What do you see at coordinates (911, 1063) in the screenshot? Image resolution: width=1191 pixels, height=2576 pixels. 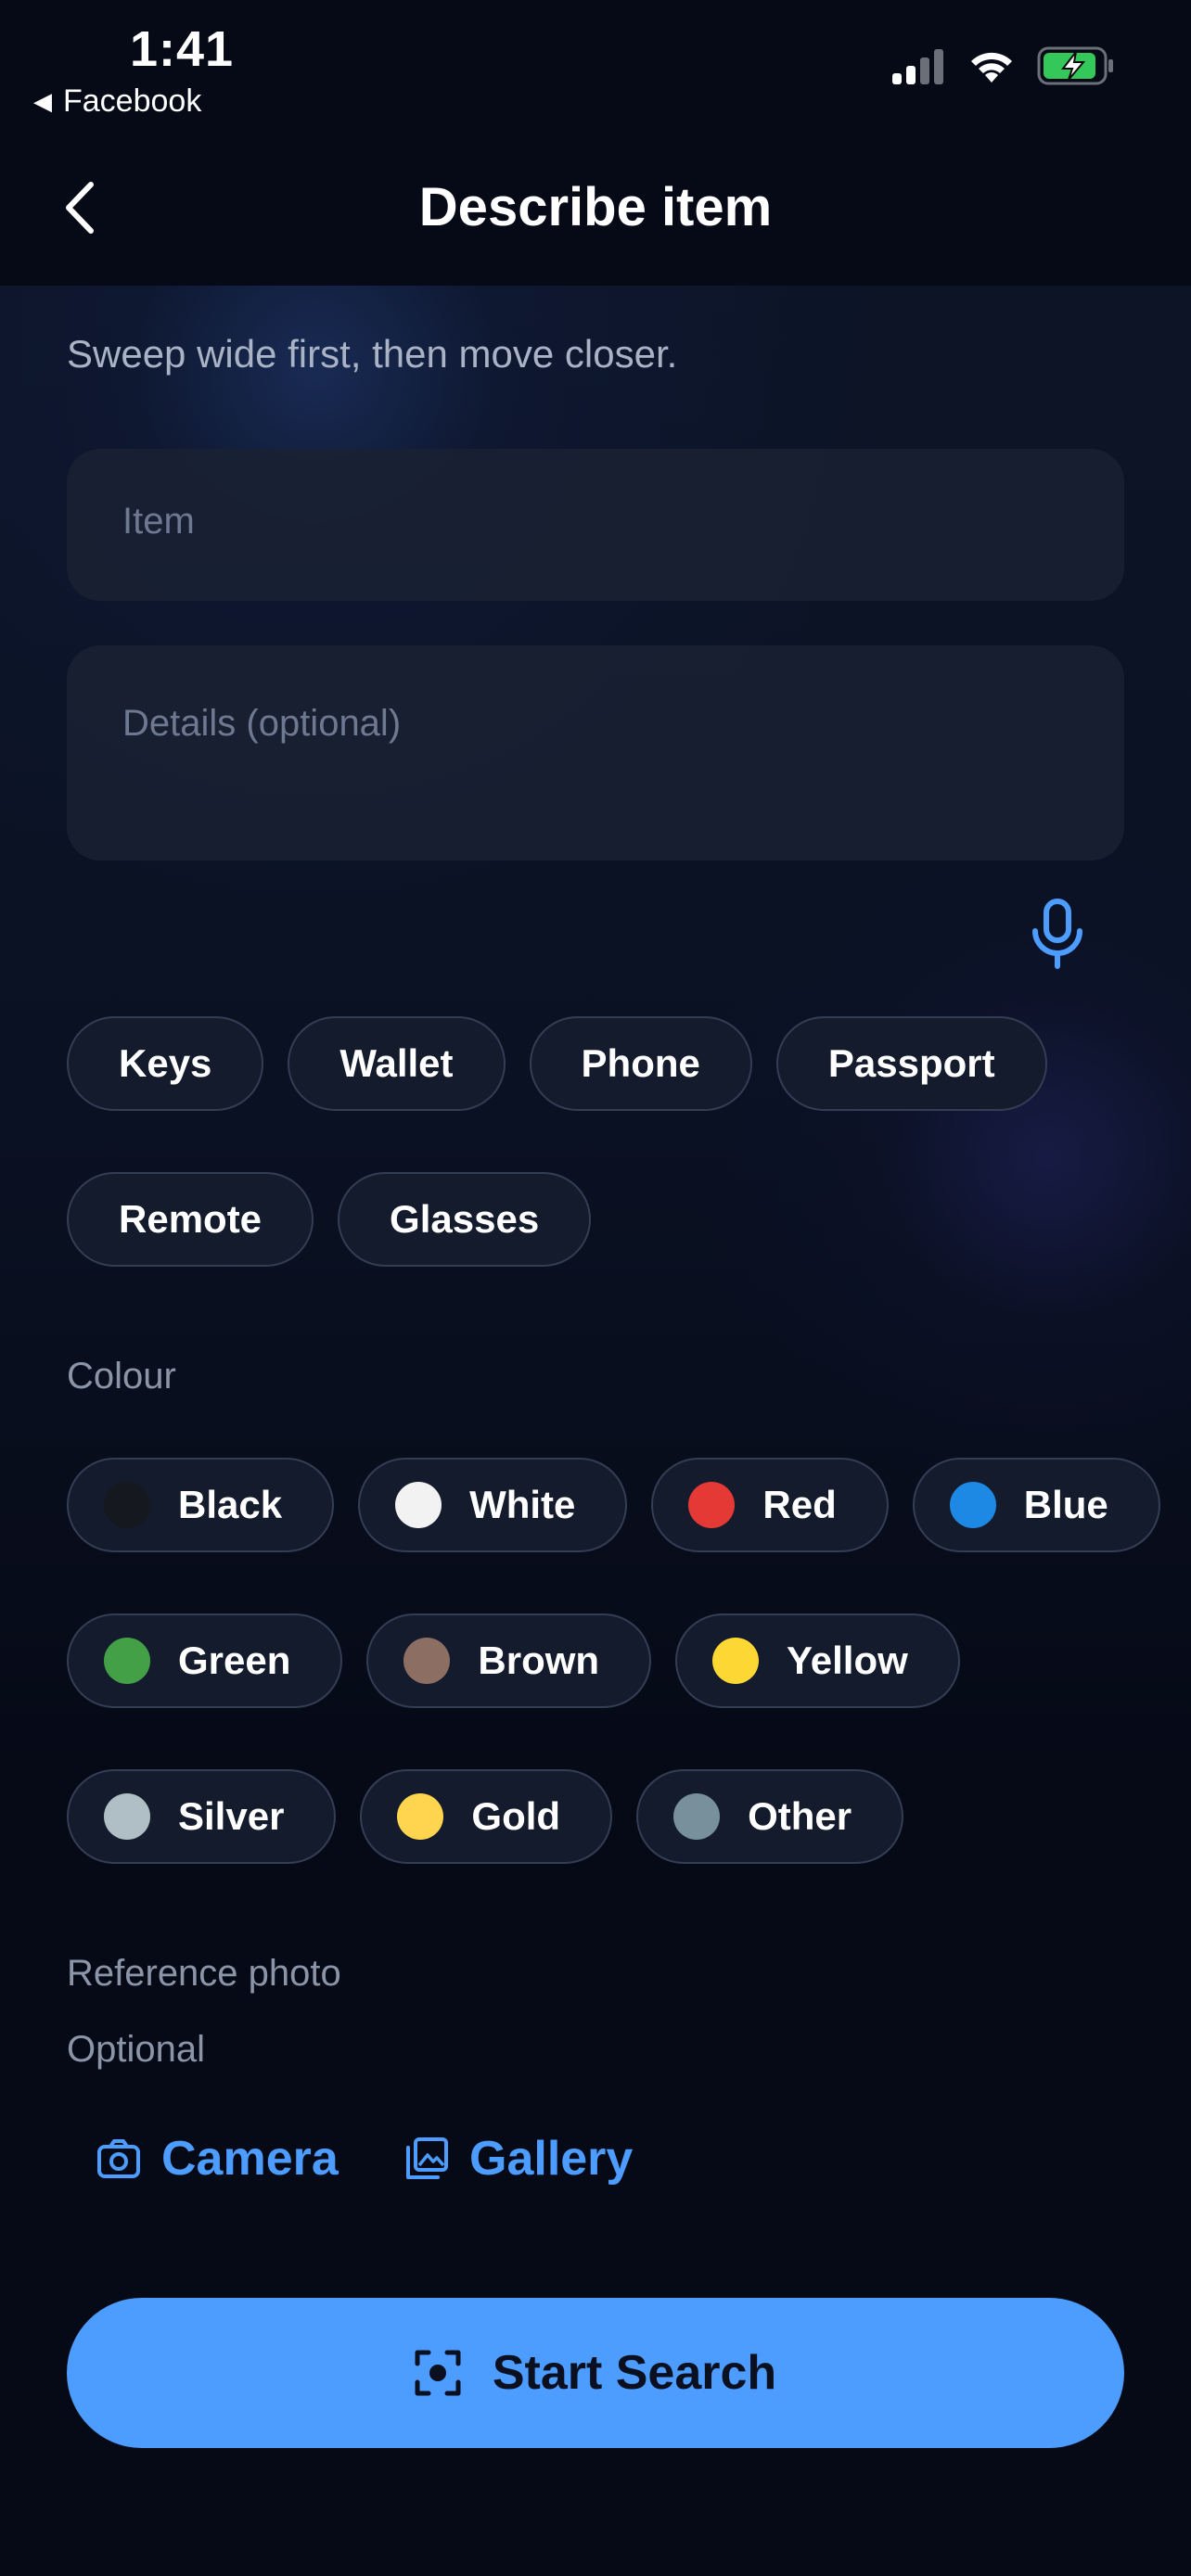 I see `chip-passport: Passport` at bounding box center [911, 1063].